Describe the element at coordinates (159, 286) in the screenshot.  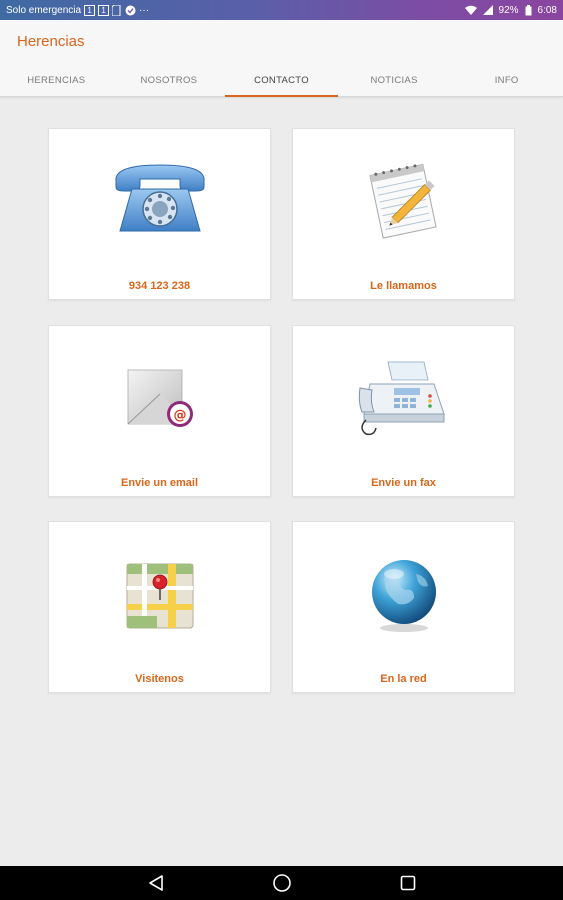
I see `card-label: 934 123 238` at that location.